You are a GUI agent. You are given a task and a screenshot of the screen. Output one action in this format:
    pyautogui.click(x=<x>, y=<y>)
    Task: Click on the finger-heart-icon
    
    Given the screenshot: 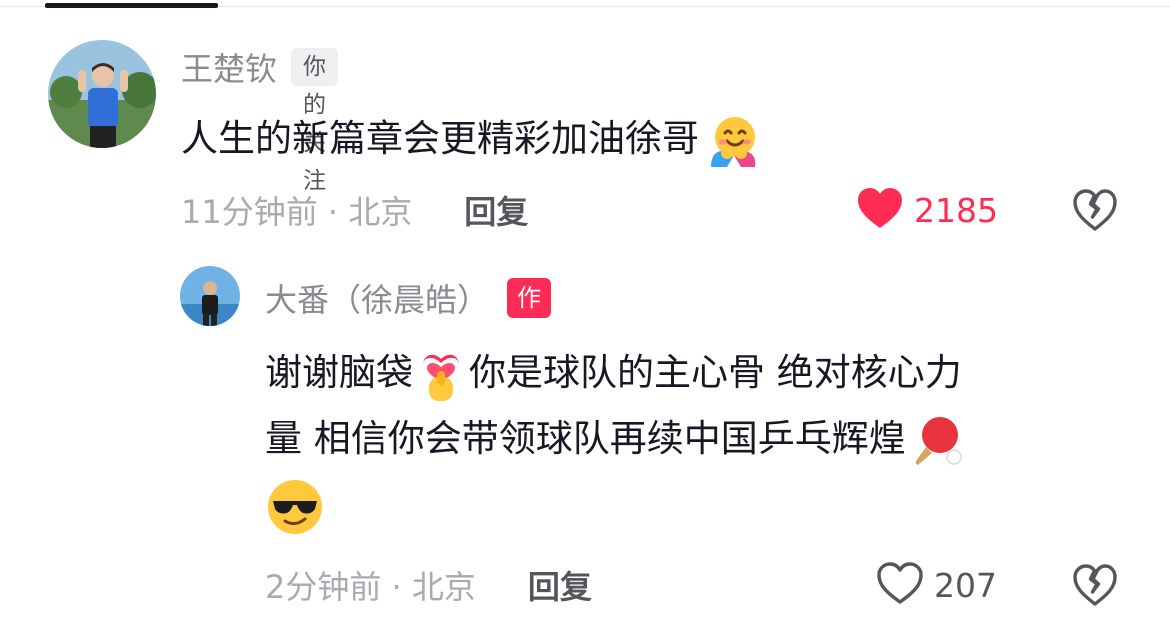 What is the action you would take?
    pyautogui.click(x=441, y=375)
    